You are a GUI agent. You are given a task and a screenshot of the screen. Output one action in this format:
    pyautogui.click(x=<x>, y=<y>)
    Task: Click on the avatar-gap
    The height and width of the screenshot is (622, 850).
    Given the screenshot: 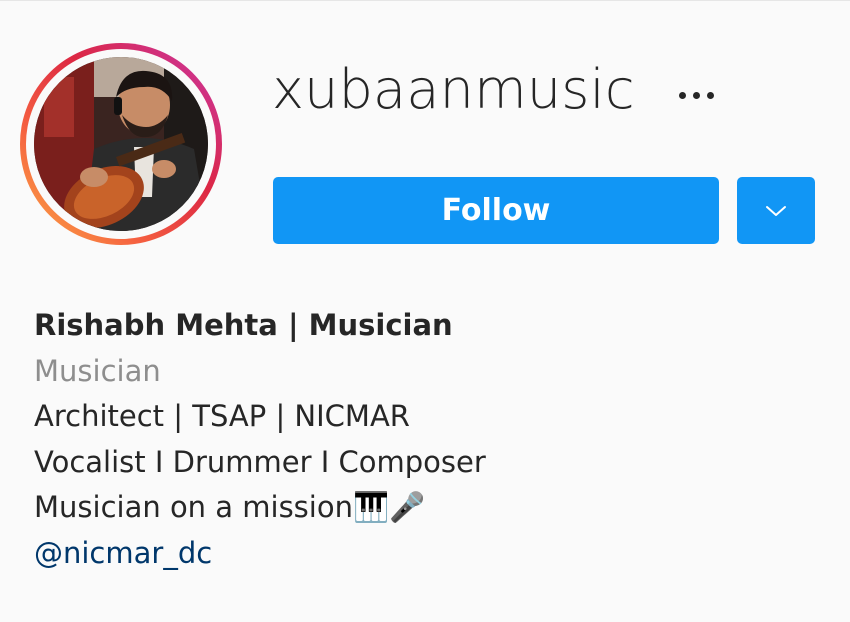 What is the action you would take?
    pyautogui.click(x=121, y=144)
    